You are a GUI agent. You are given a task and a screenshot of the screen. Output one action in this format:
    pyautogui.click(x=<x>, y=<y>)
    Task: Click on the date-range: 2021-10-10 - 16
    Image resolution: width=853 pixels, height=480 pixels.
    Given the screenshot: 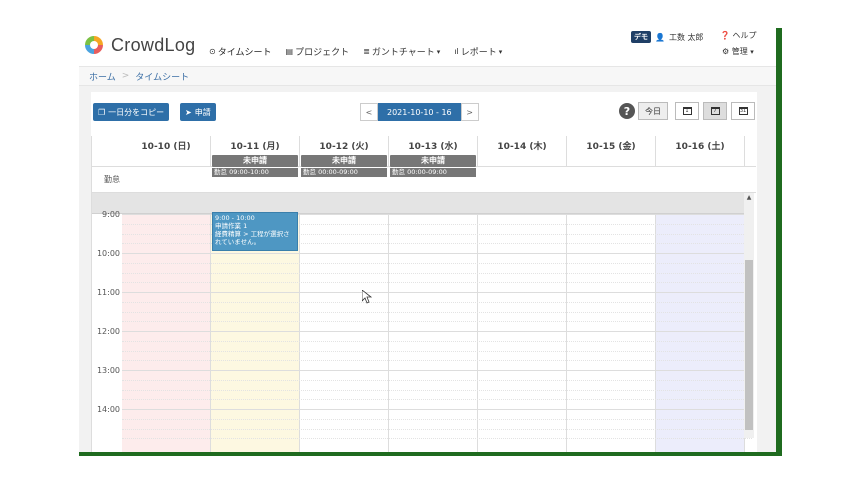 What is the action you would take?
    pyautogui.click(x=419, y=112)
    